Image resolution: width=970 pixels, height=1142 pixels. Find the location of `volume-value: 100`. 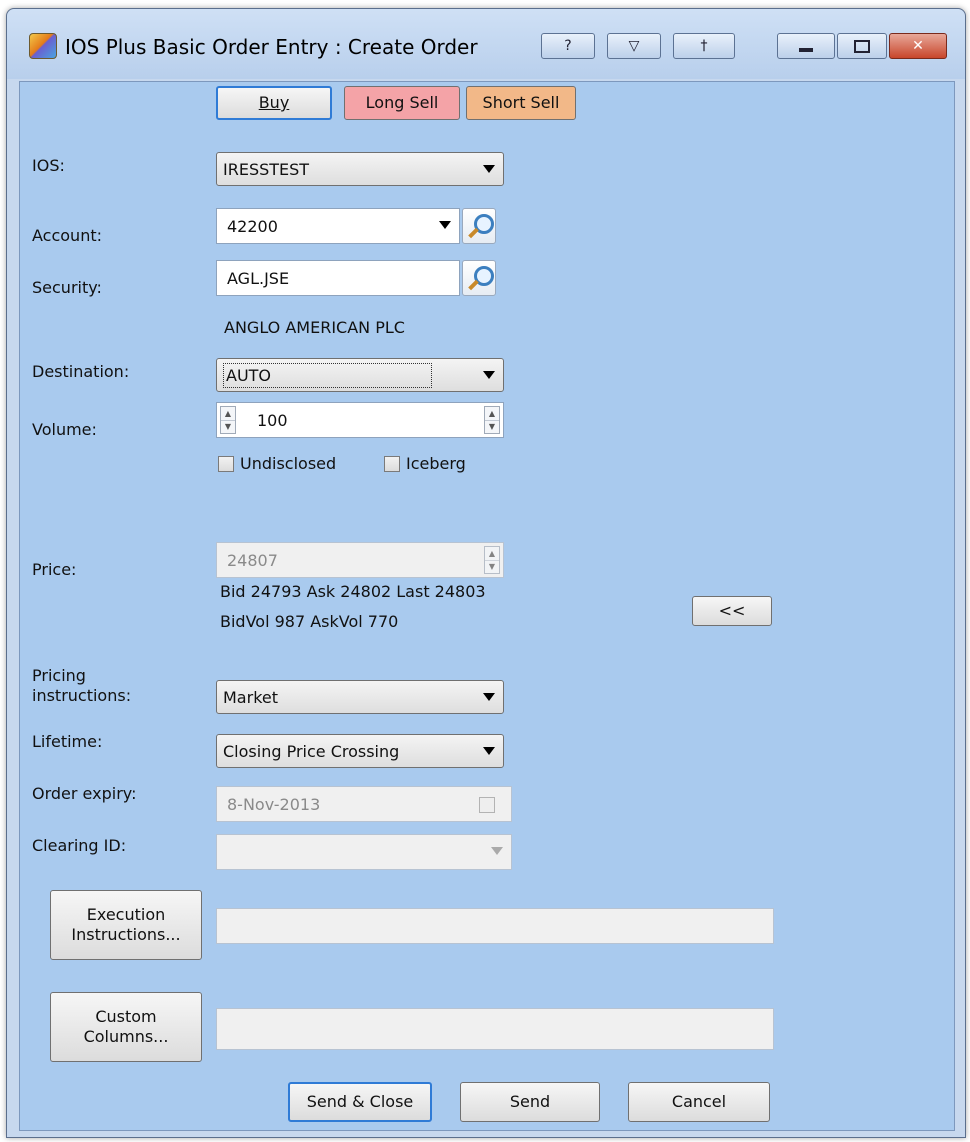

volume-value: 100 is located at coordinates (272, 420).